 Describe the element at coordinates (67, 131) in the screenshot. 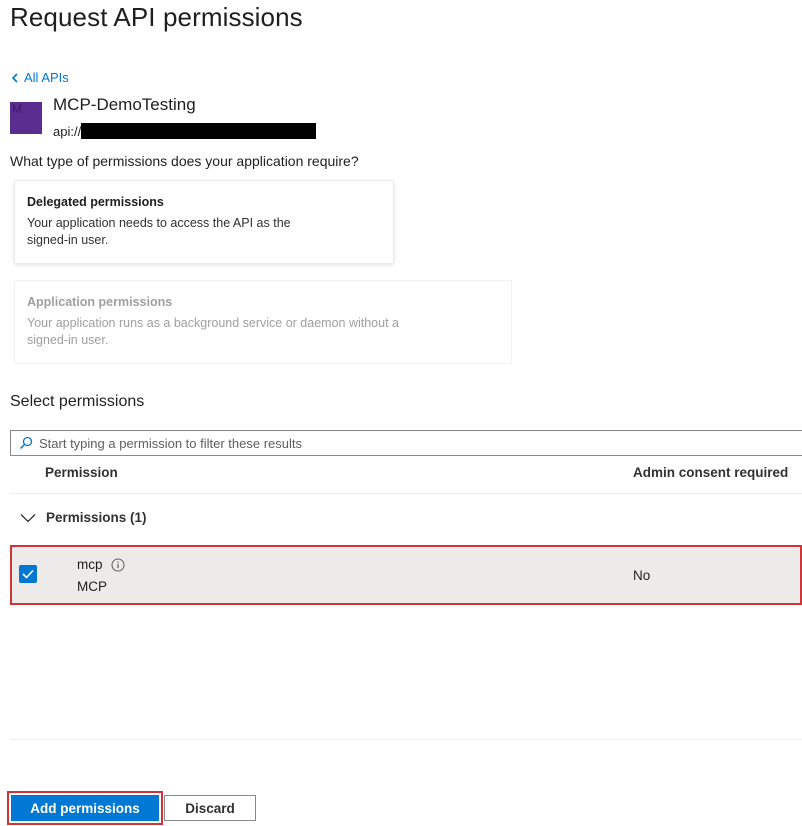

I see `api-uri-prefix: api://` at that location.